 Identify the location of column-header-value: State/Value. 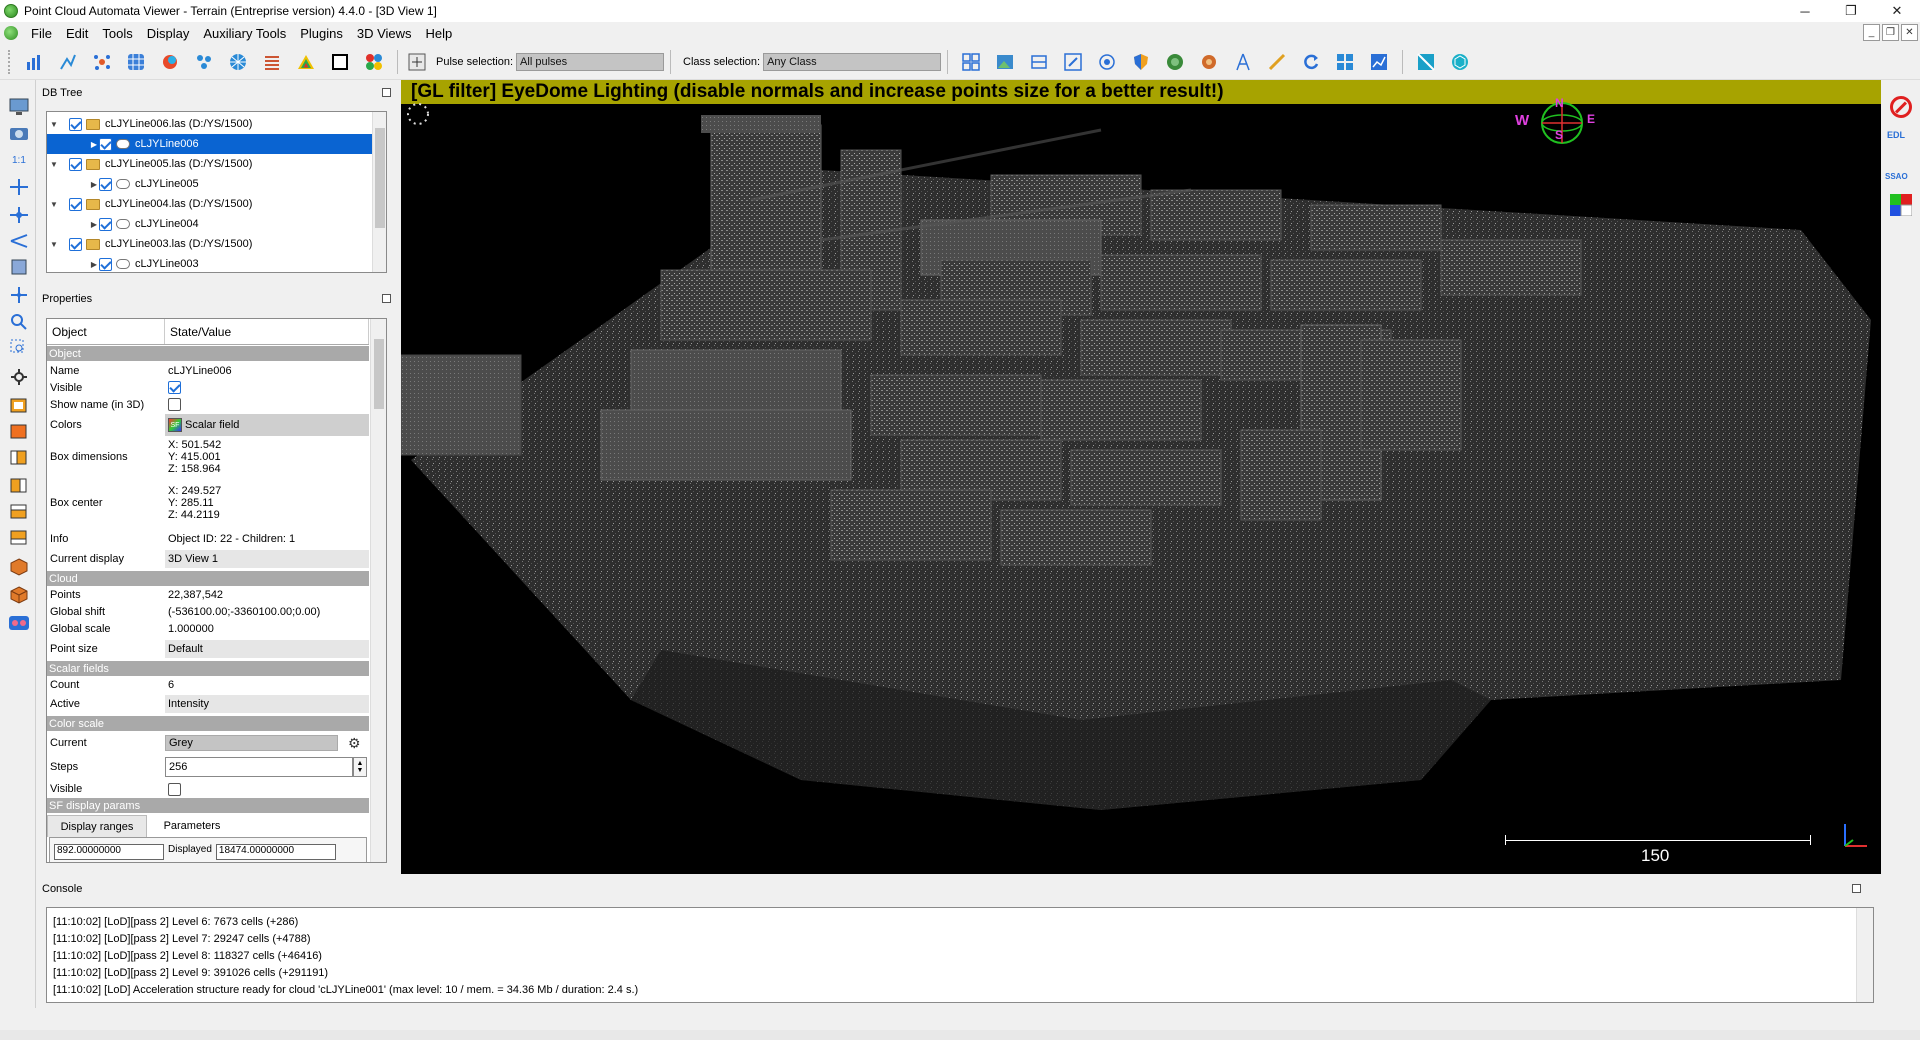
(267, 331).